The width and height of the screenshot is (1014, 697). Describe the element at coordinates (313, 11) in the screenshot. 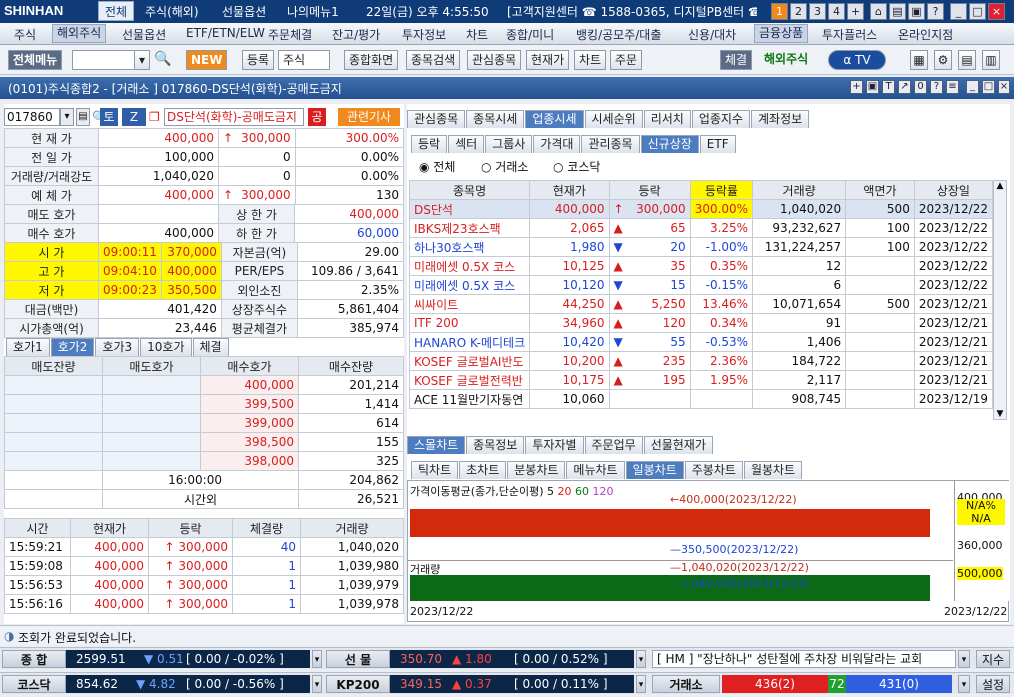

I see `top-menu-mymenu: 나의메뉴1` at that location.